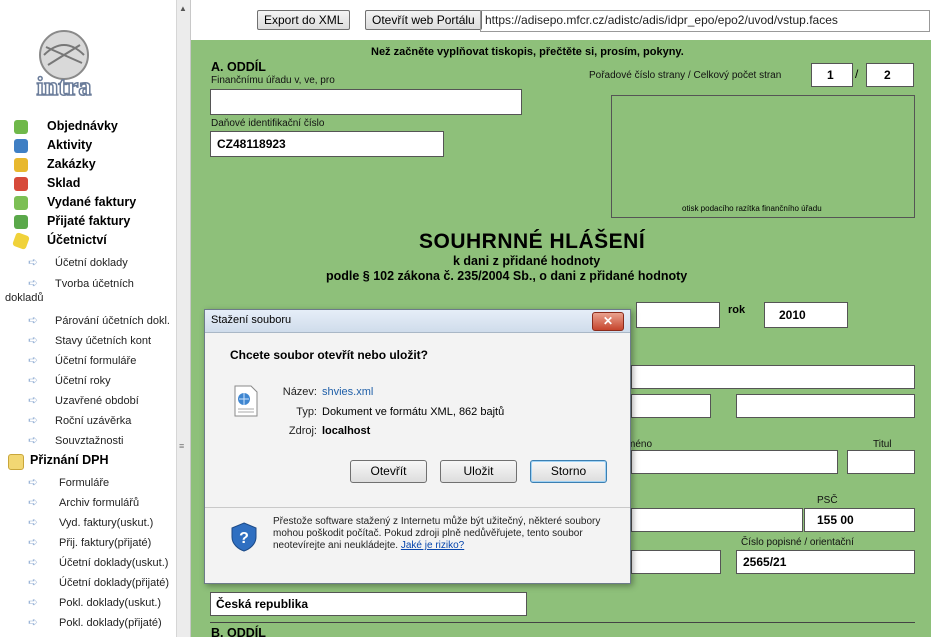  What do you see at coordinates (106, 523) in the screenshot?
I see `sidebar-item-label: Vyd. faktury(uskut.)` at bounding box center [106, 523].